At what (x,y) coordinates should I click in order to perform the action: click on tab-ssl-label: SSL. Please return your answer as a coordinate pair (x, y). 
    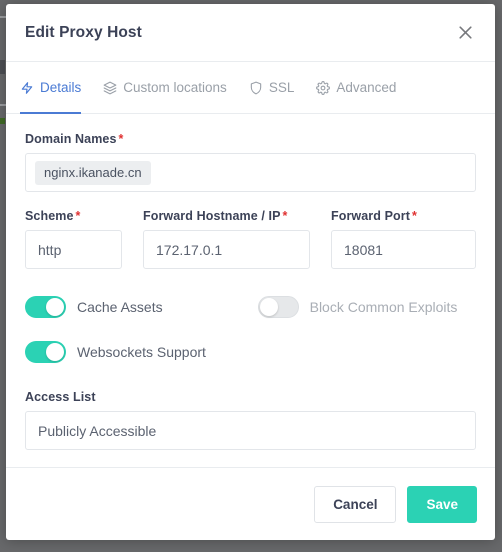
    Looking at the image, I should click on (281, 87).